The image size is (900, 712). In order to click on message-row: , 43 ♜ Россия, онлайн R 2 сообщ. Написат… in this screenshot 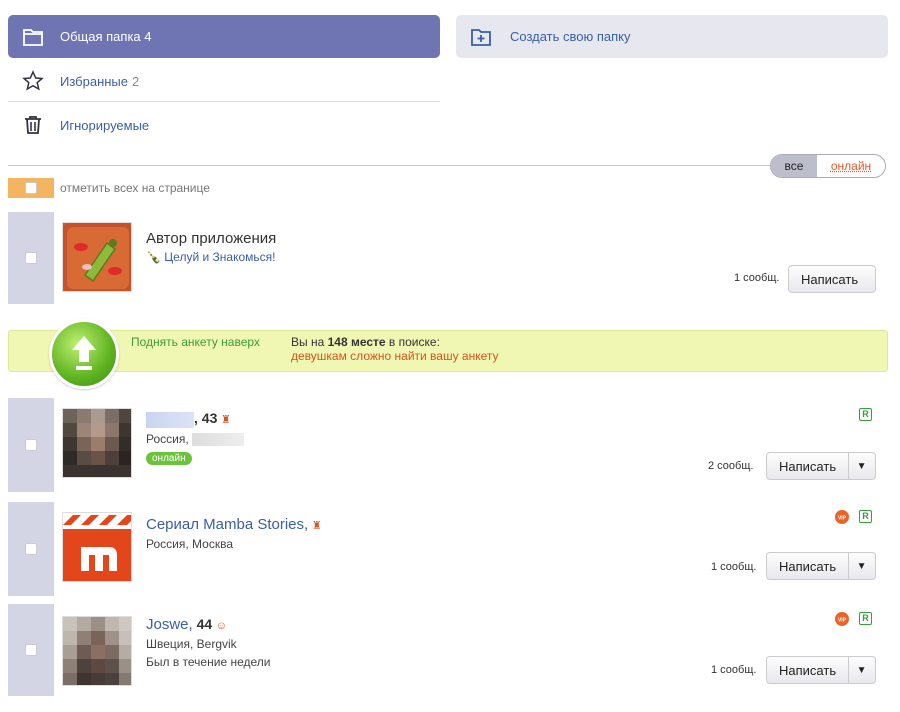, I will do `click(448, 445)`.